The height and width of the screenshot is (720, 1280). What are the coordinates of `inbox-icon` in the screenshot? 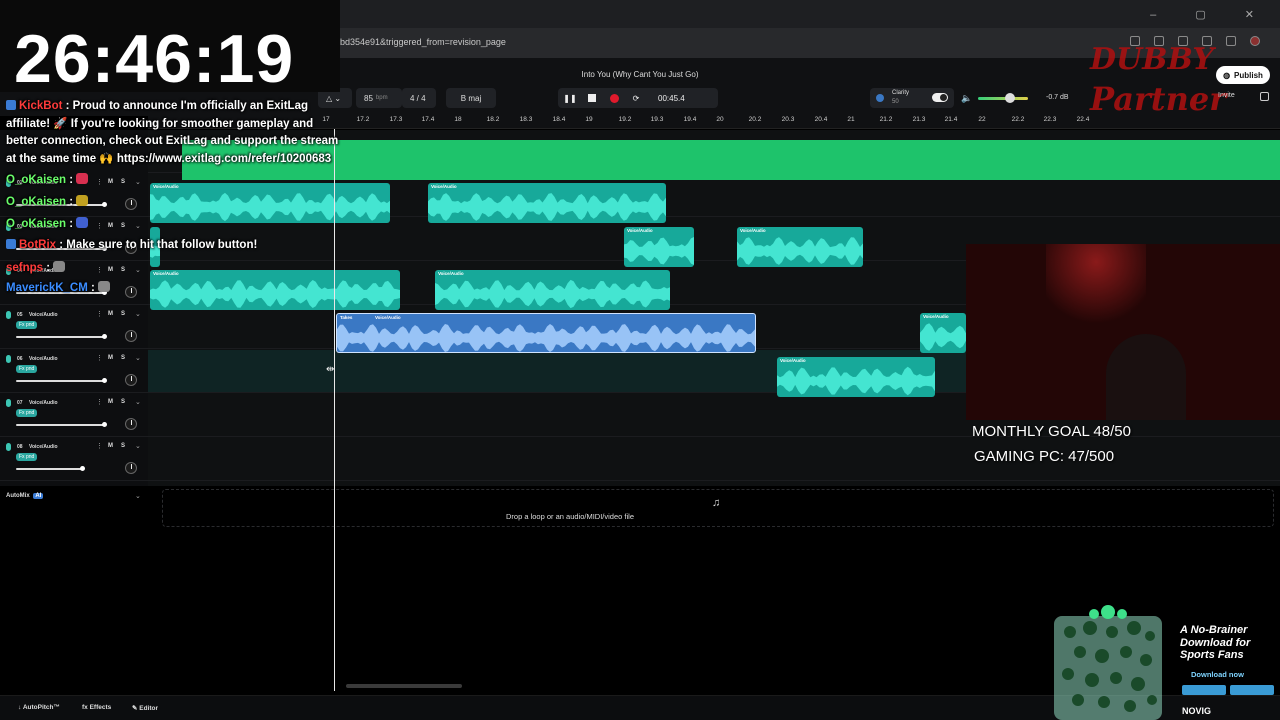 It's located at (1264, 96).